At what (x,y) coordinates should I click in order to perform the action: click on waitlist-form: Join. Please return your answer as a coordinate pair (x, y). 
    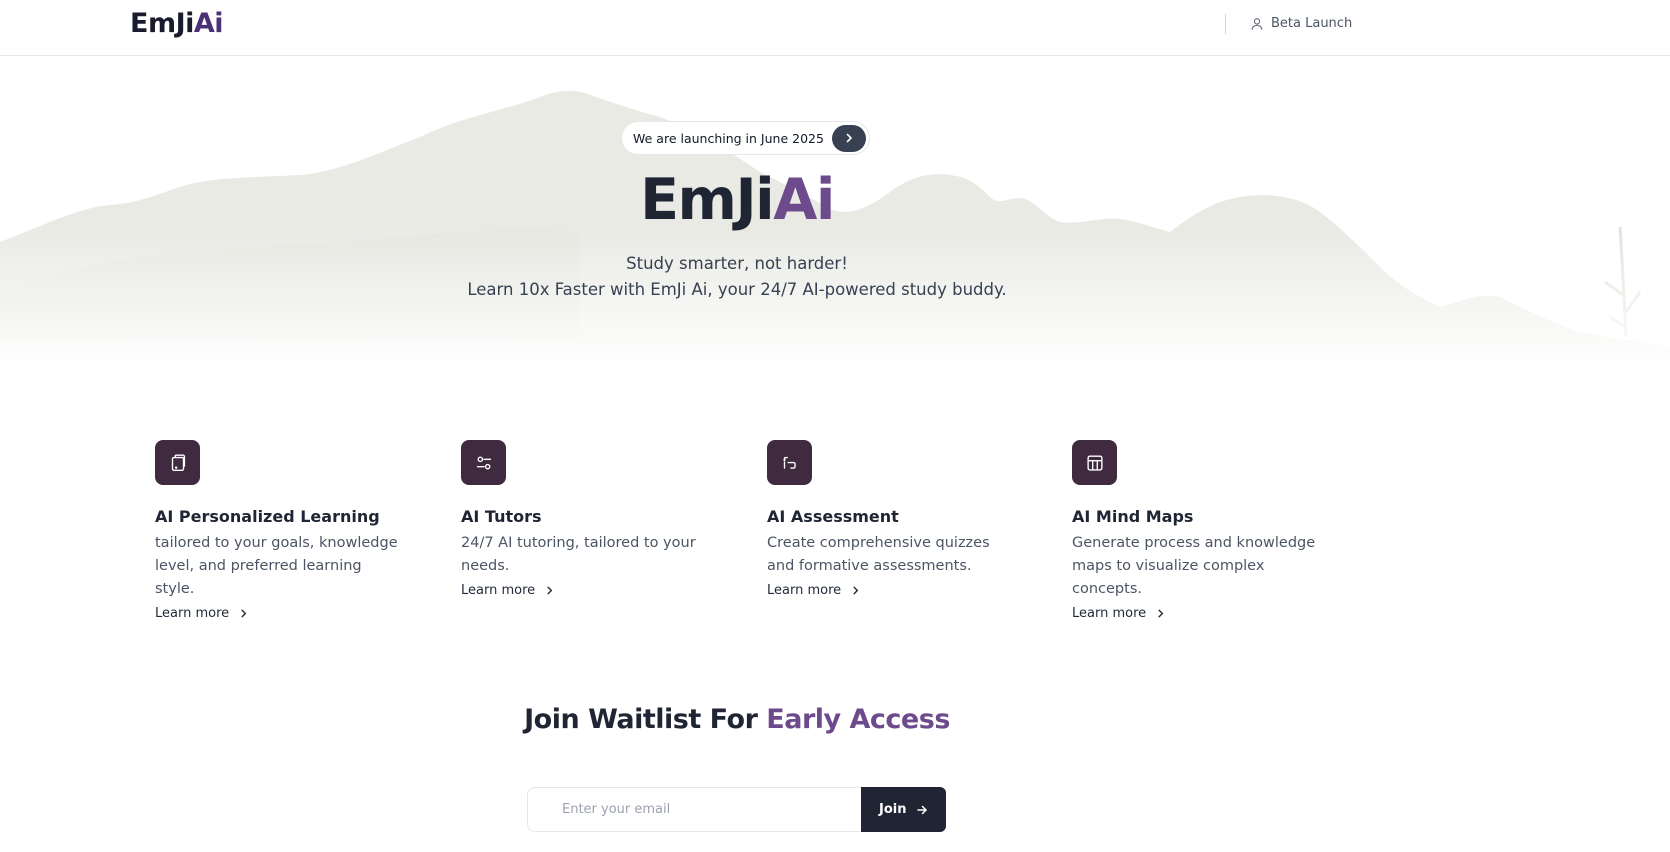
    Looking at the image, I should click on (736, 809).